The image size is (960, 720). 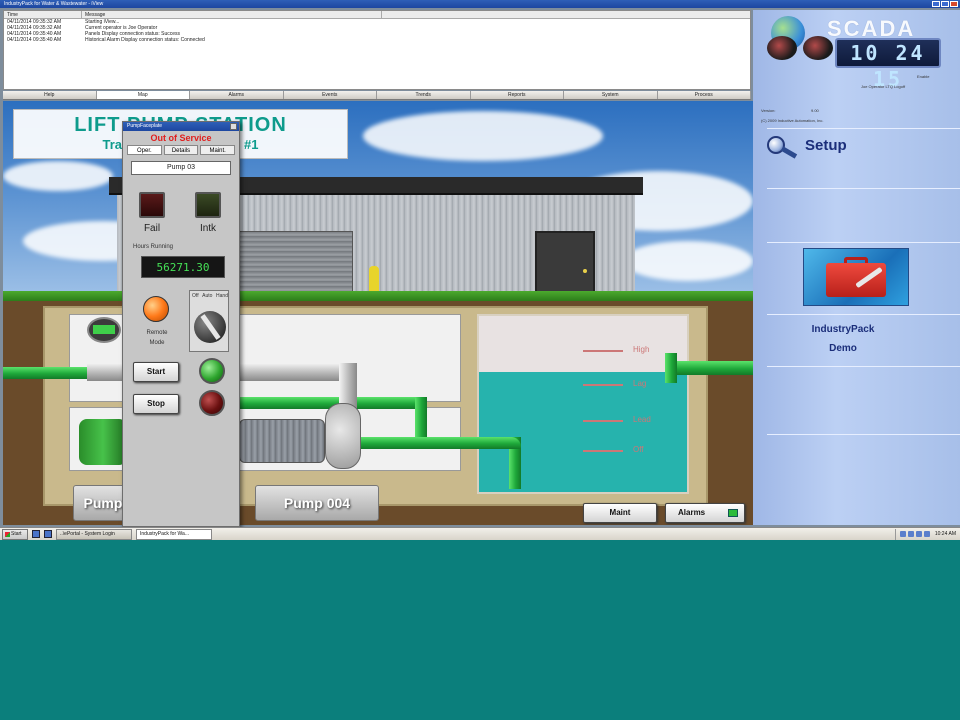 What do you see at coordinates (34, 40) in the screenshot?
I see `log-time: 04/11/2014 09:35:40 AM` at bounding box center [34, 40].